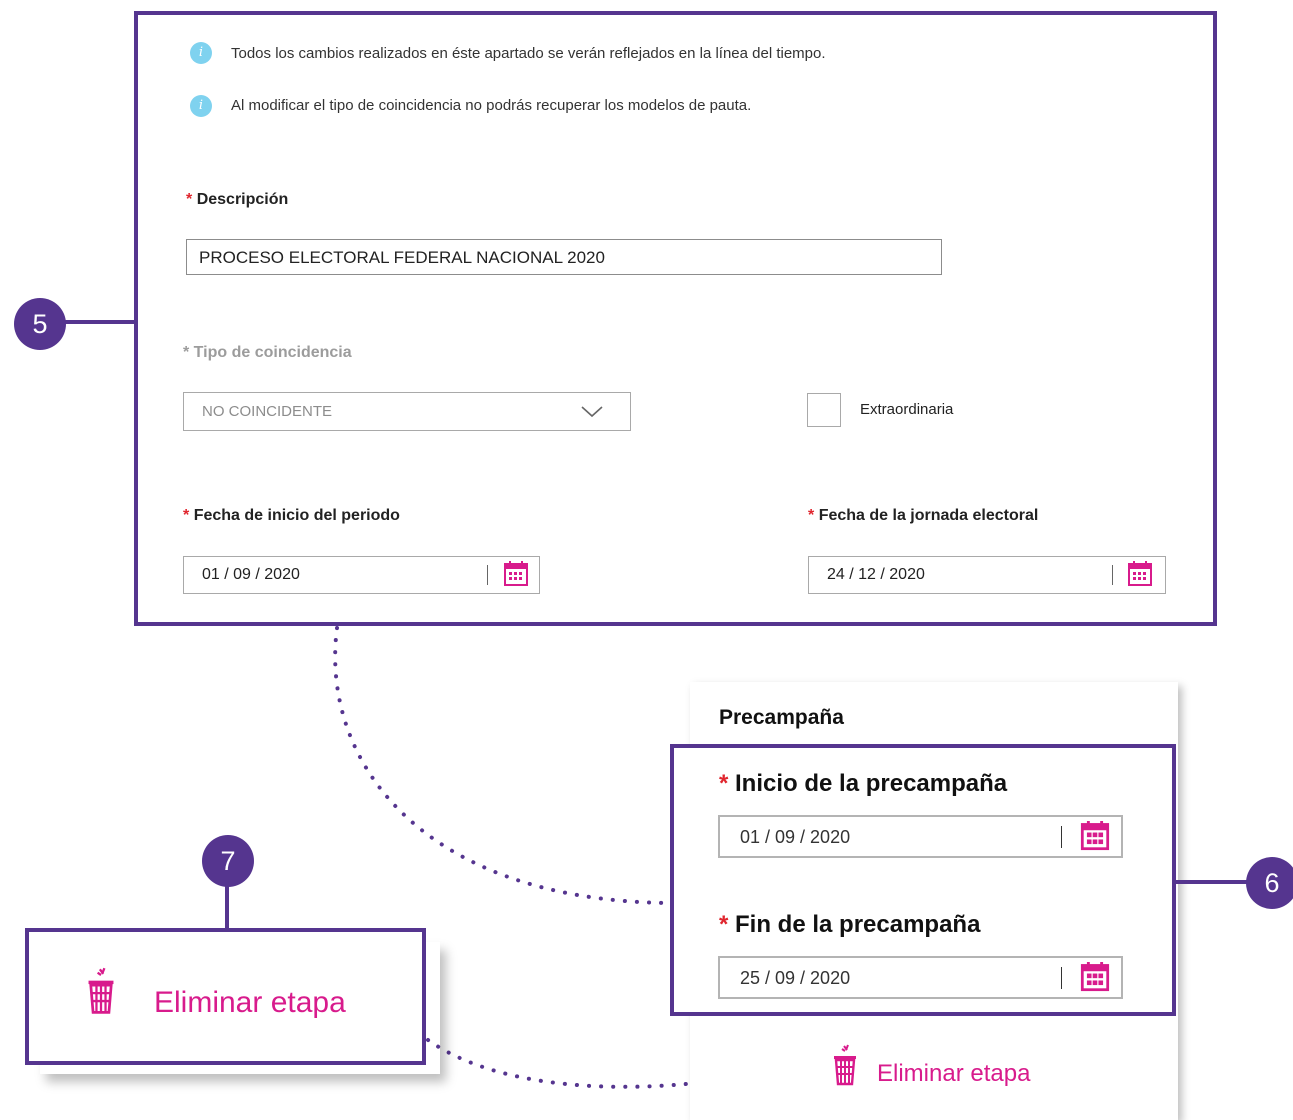 The width and height of the screenshot is (1293, 1120). Describe the element at coordinates (920, 836) in the screenshot. I see `precampaign-start-input: 01 / 09 / 2020` at that location.